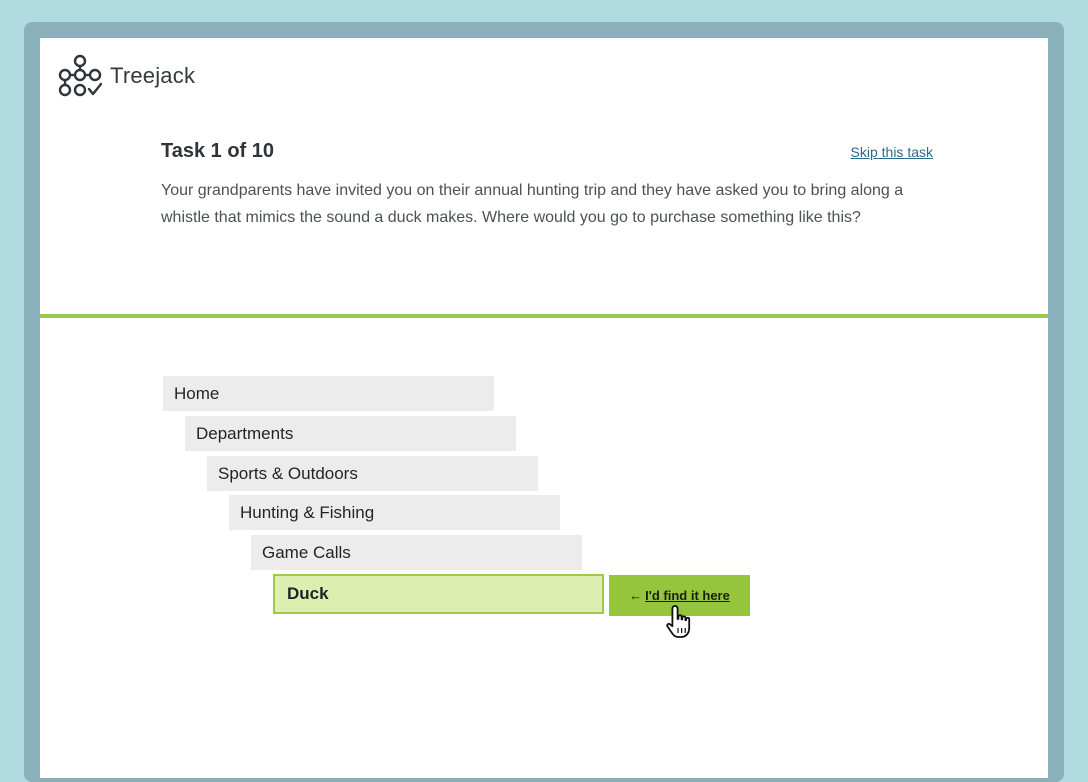 The height and width of the screenshot is (782, 1088). What do you see at coordinates (153, 75) in the screenshot?
I see `app-name: Treejack` at bounding box center [153, 75].